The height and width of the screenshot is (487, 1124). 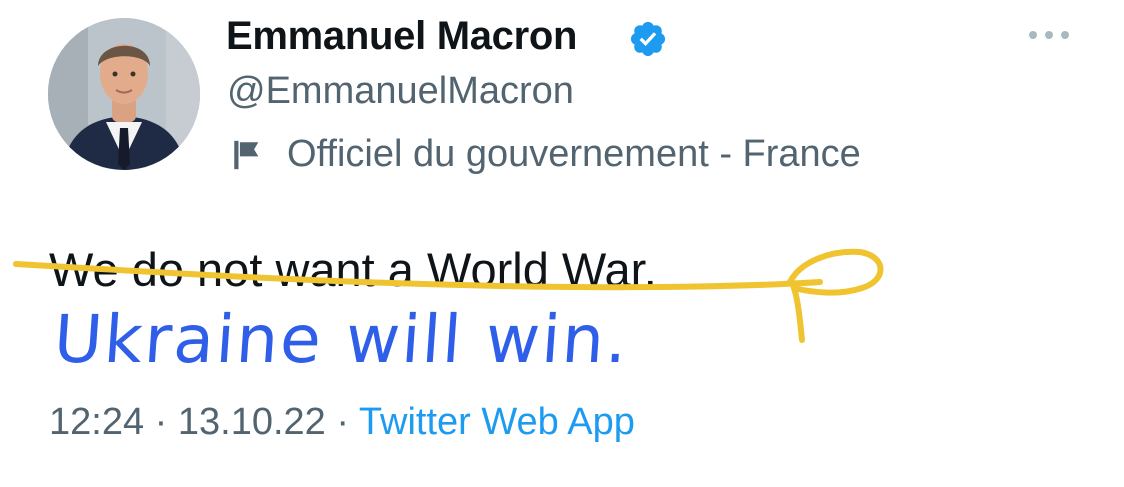 What do you see at coordinates (574, 154) in the screenshot?
I see `account-label-text: Officiel du gouvernement - France` at bounding box center [574, 154].